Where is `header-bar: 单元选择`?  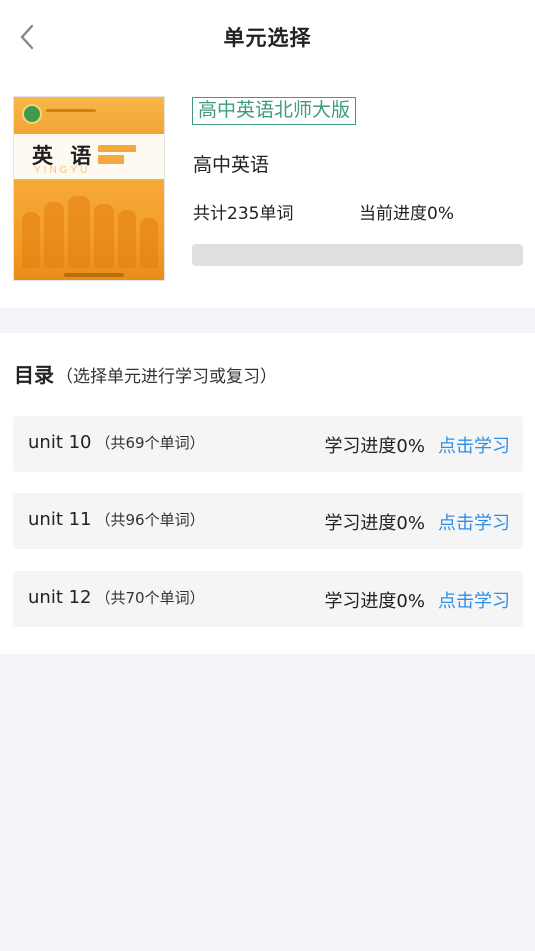
header-bar: 单元选择 is located at coordinates (267, 37).